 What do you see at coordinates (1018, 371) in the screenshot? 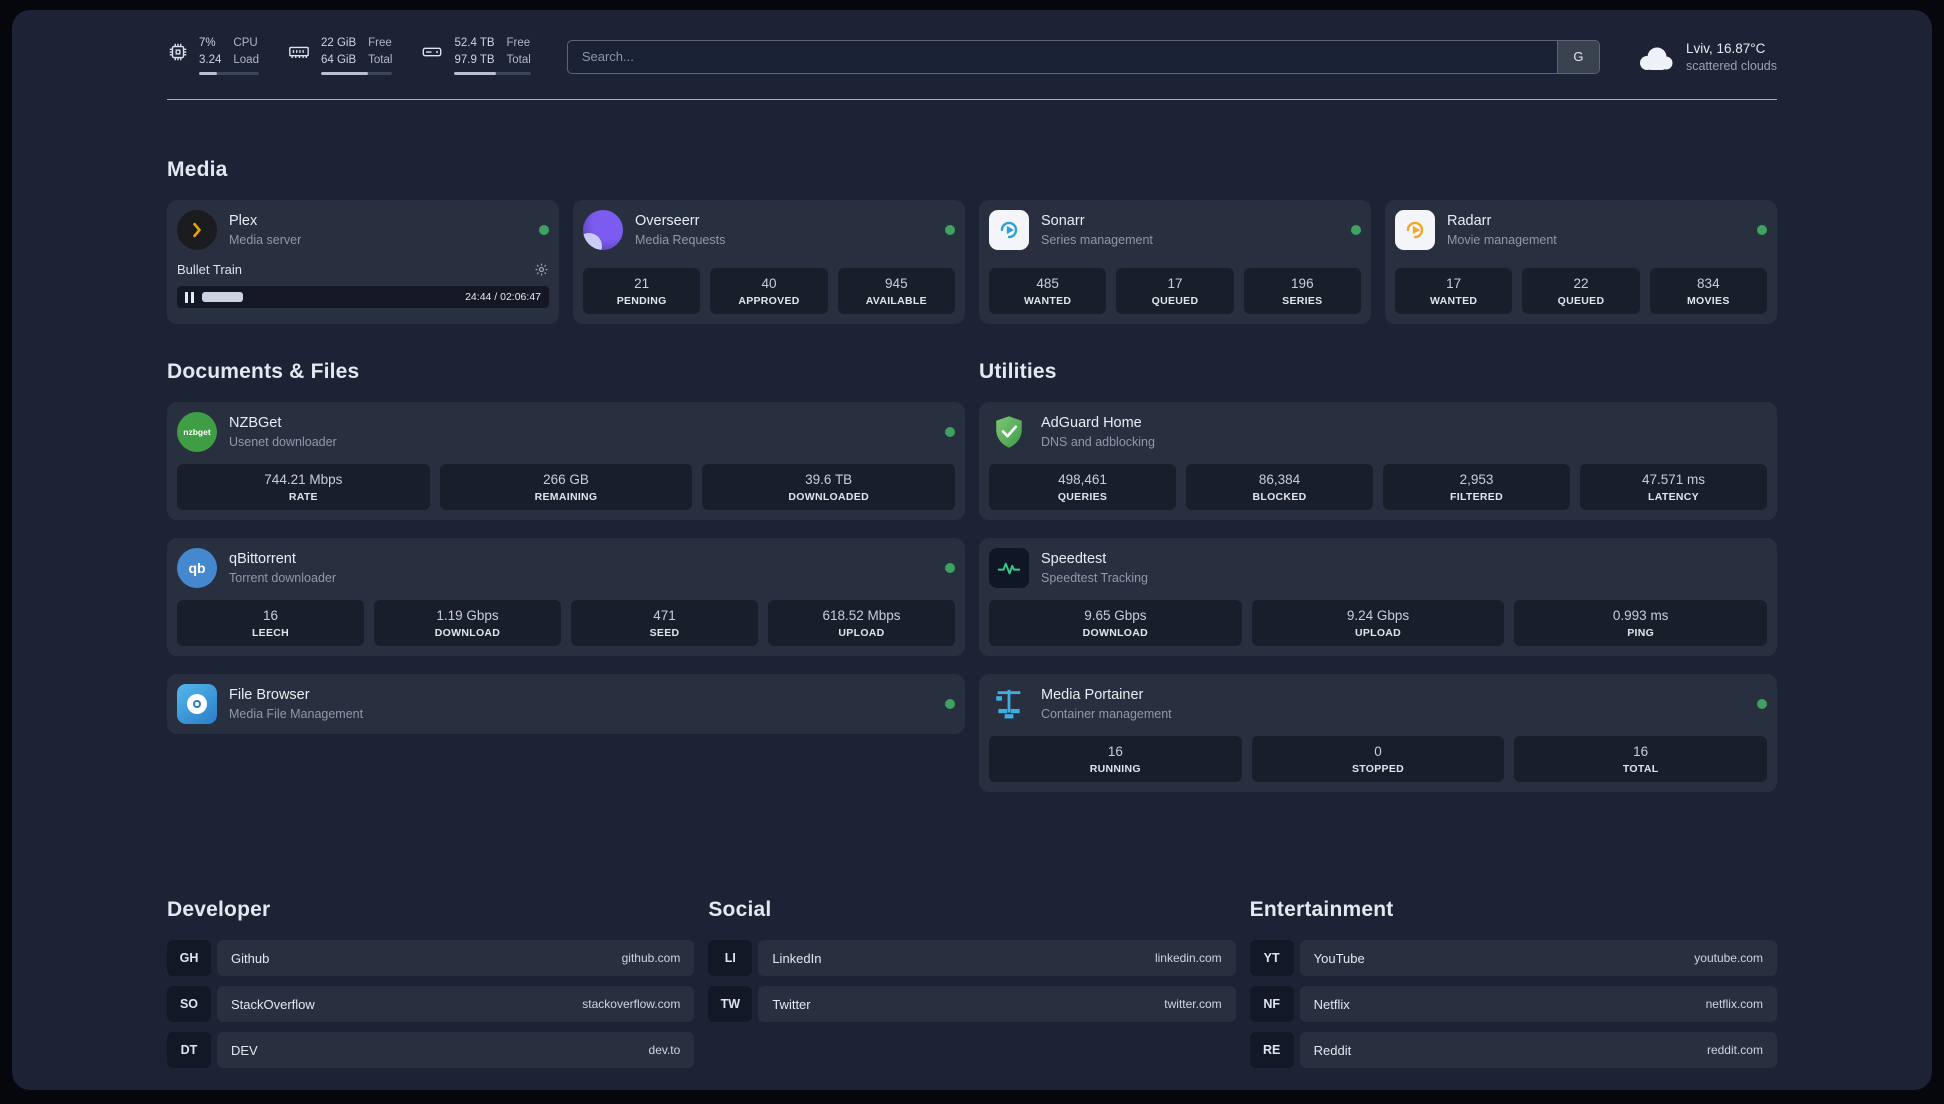
I see `section-title-utilities: Utilities` at bounding box center [1018, 371].